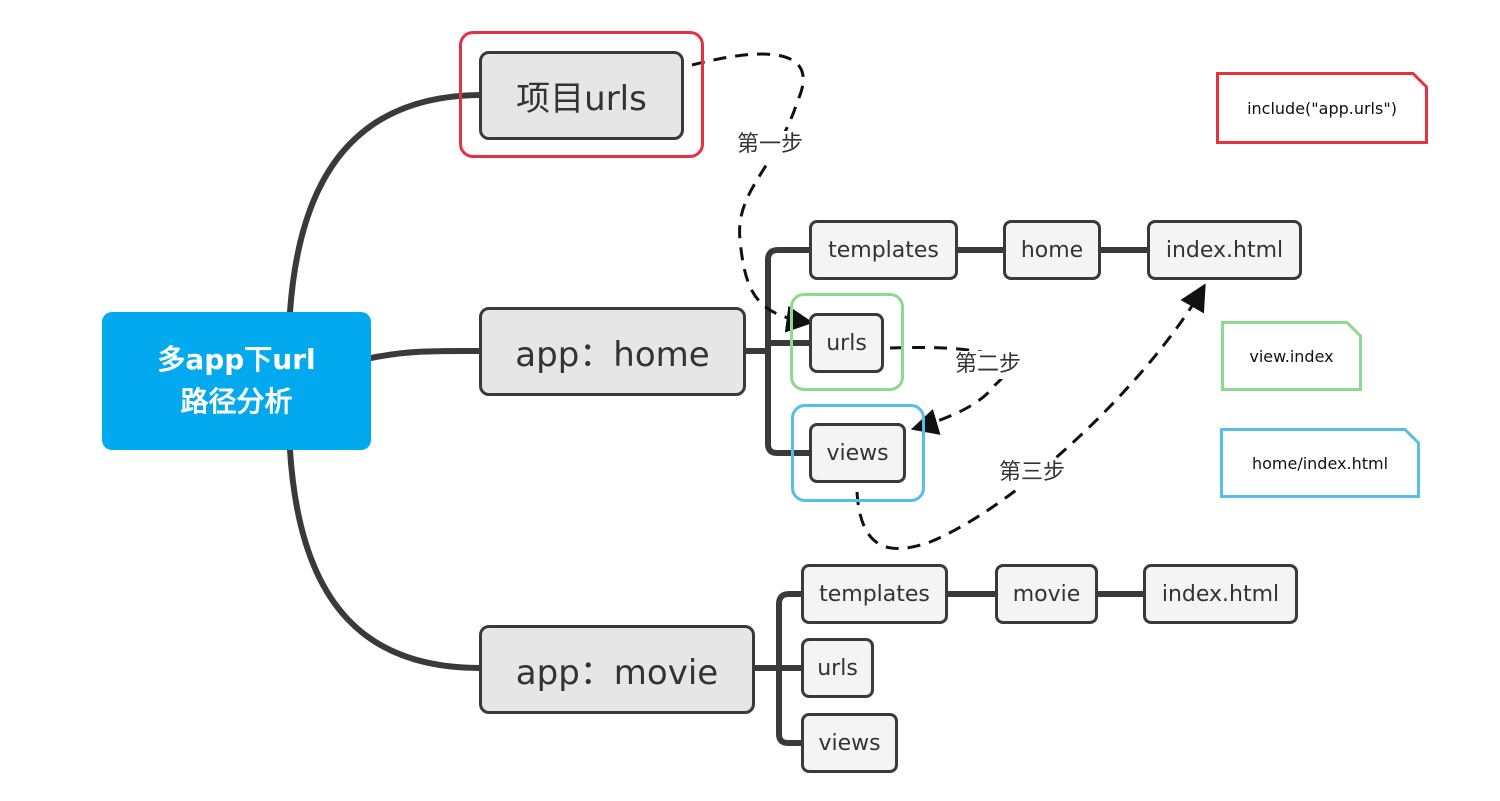  What do you see at coordinates (1220, 594) in the screenshot?
I see `movie-index-html-node: index.html` at bounding box center [1220, 594].